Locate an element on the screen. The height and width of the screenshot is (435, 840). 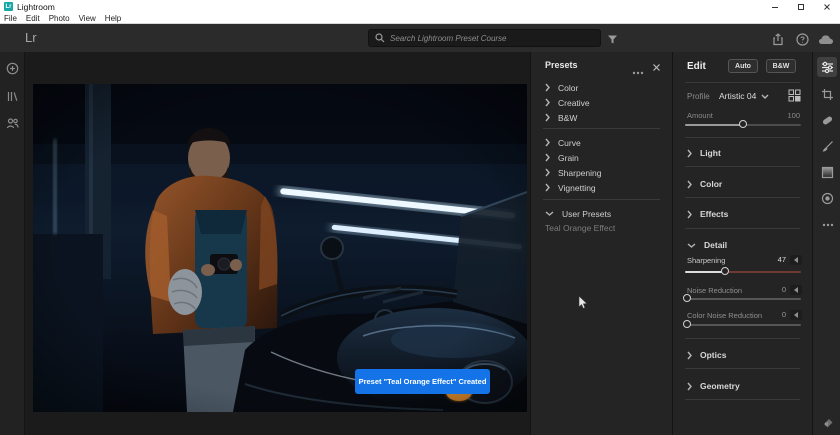
noise-reduction-disclosure-button is located at coordinates (796, 290).